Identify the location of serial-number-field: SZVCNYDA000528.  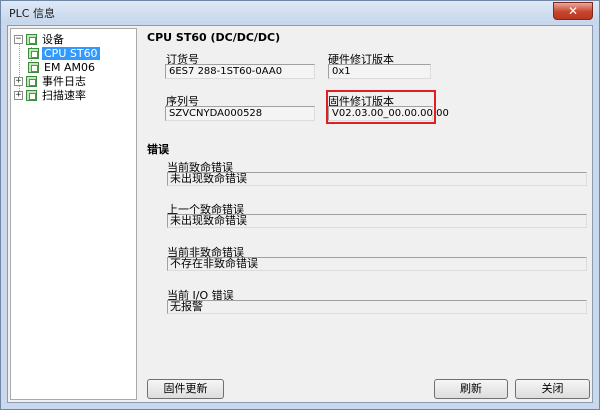
(240, 113).